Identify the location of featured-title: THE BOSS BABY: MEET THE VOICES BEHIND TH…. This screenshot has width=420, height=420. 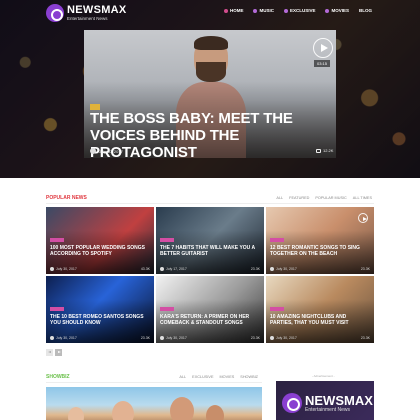
(210, 135).